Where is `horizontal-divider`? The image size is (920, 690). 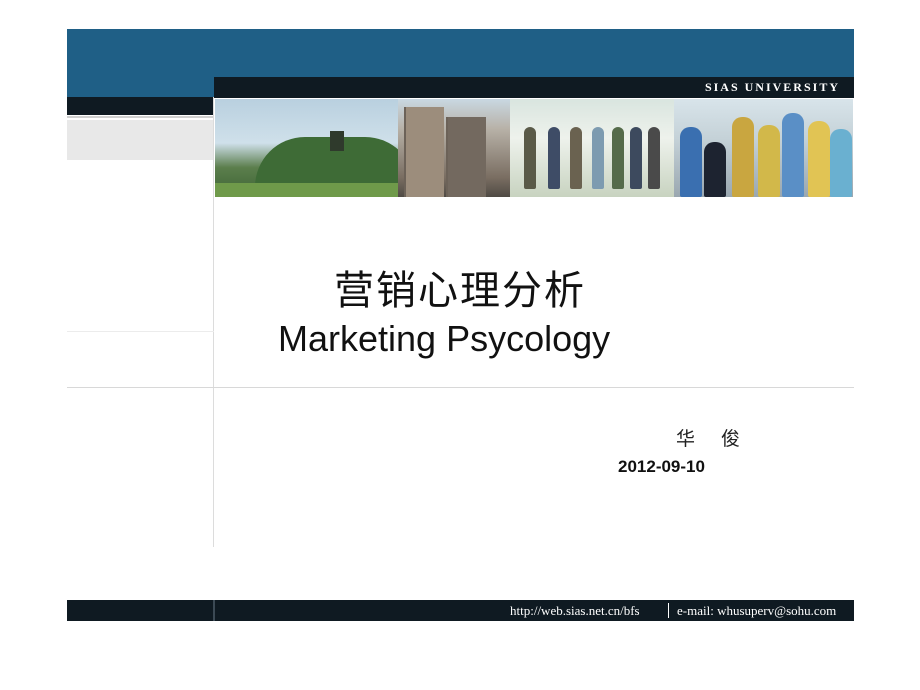 horizontal-divider is located at coordinates (460, 387).